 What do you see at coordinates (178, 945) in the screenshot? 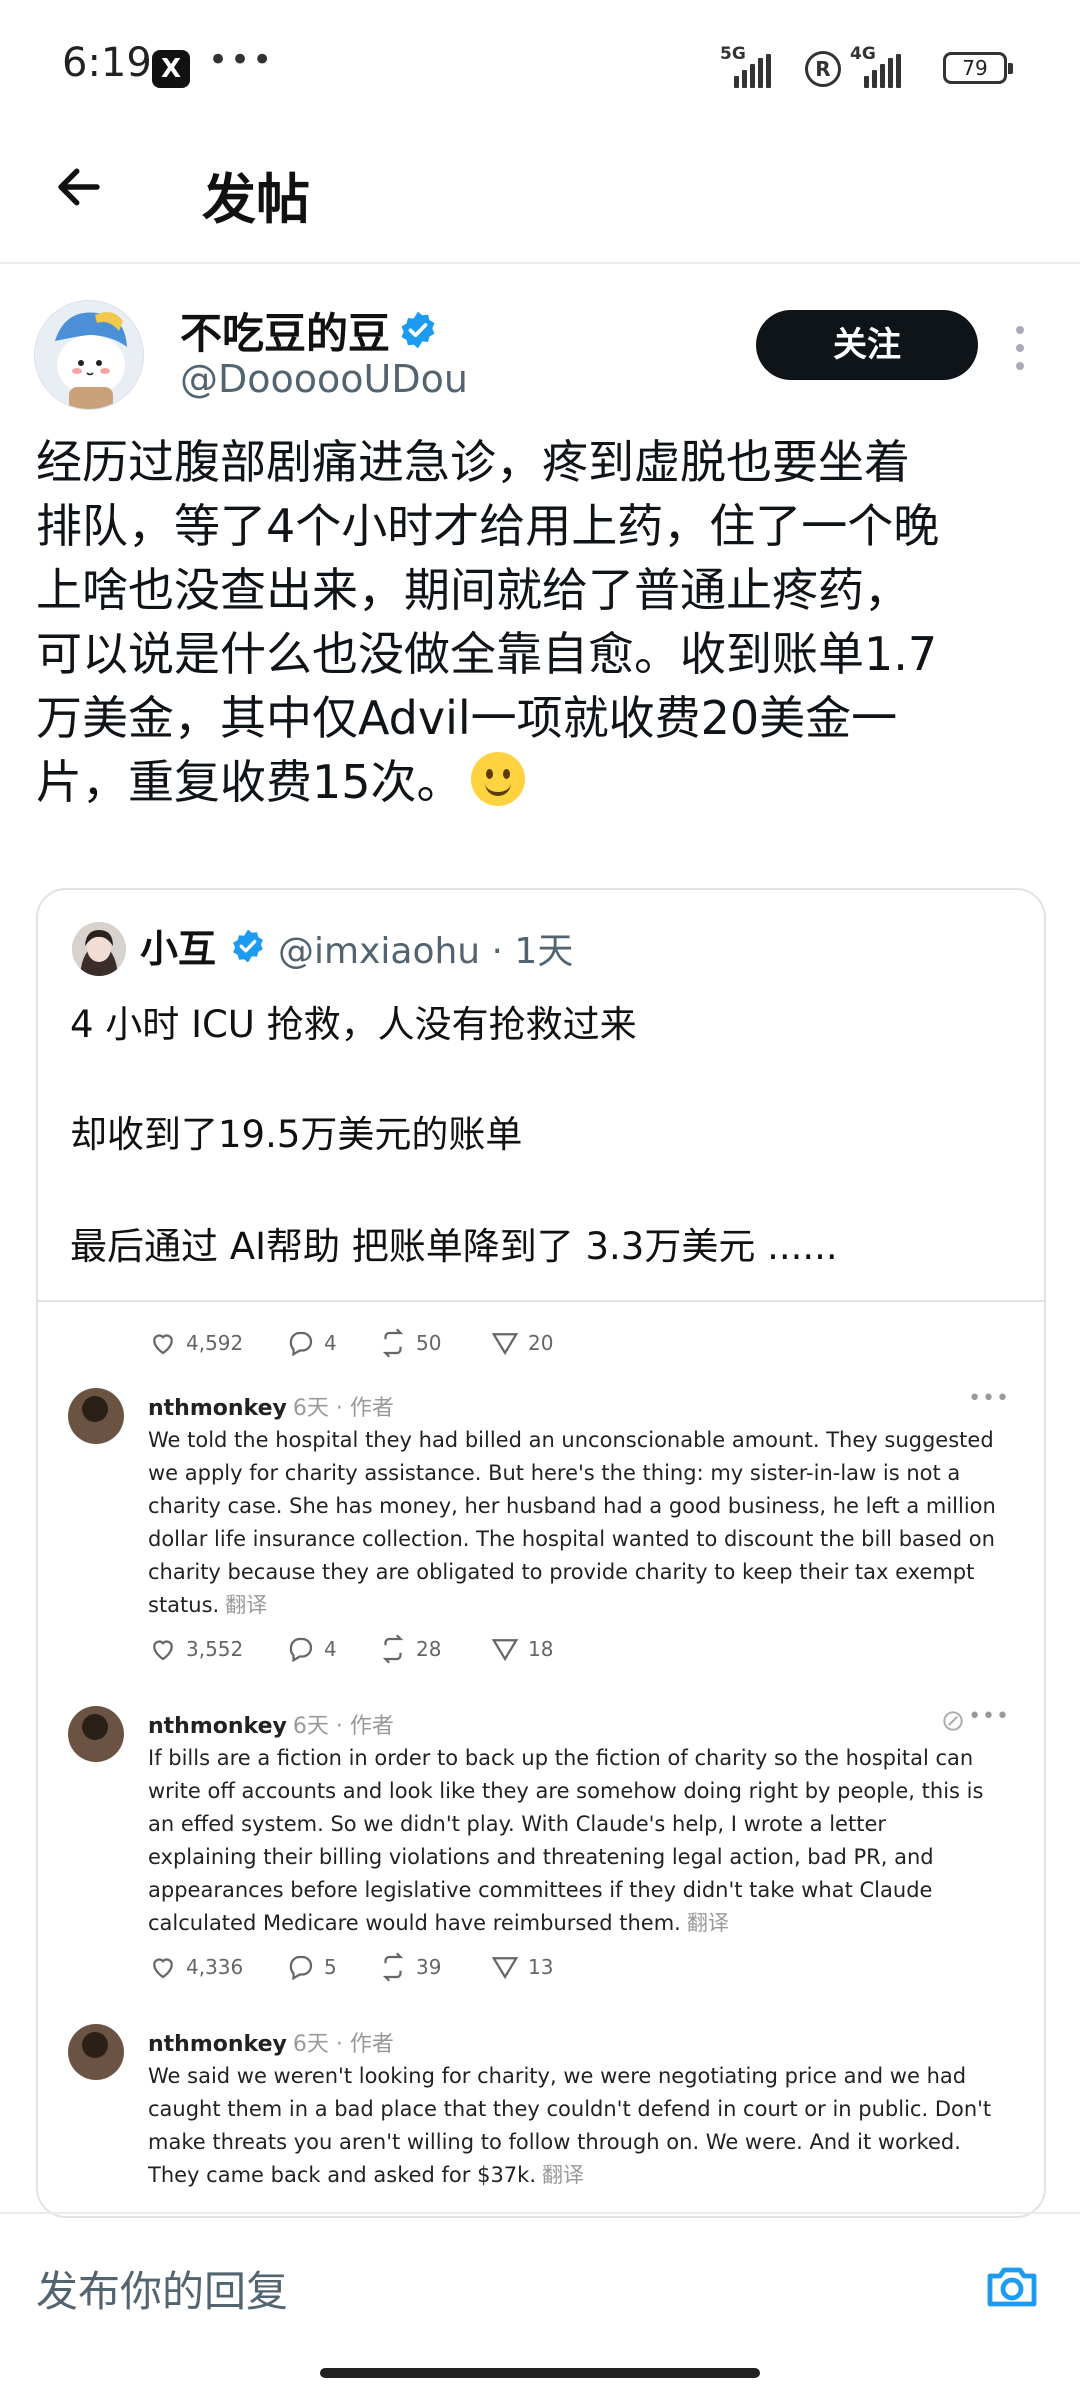
I see `quote-author-name: 小互` at bounding box center [178, 945].